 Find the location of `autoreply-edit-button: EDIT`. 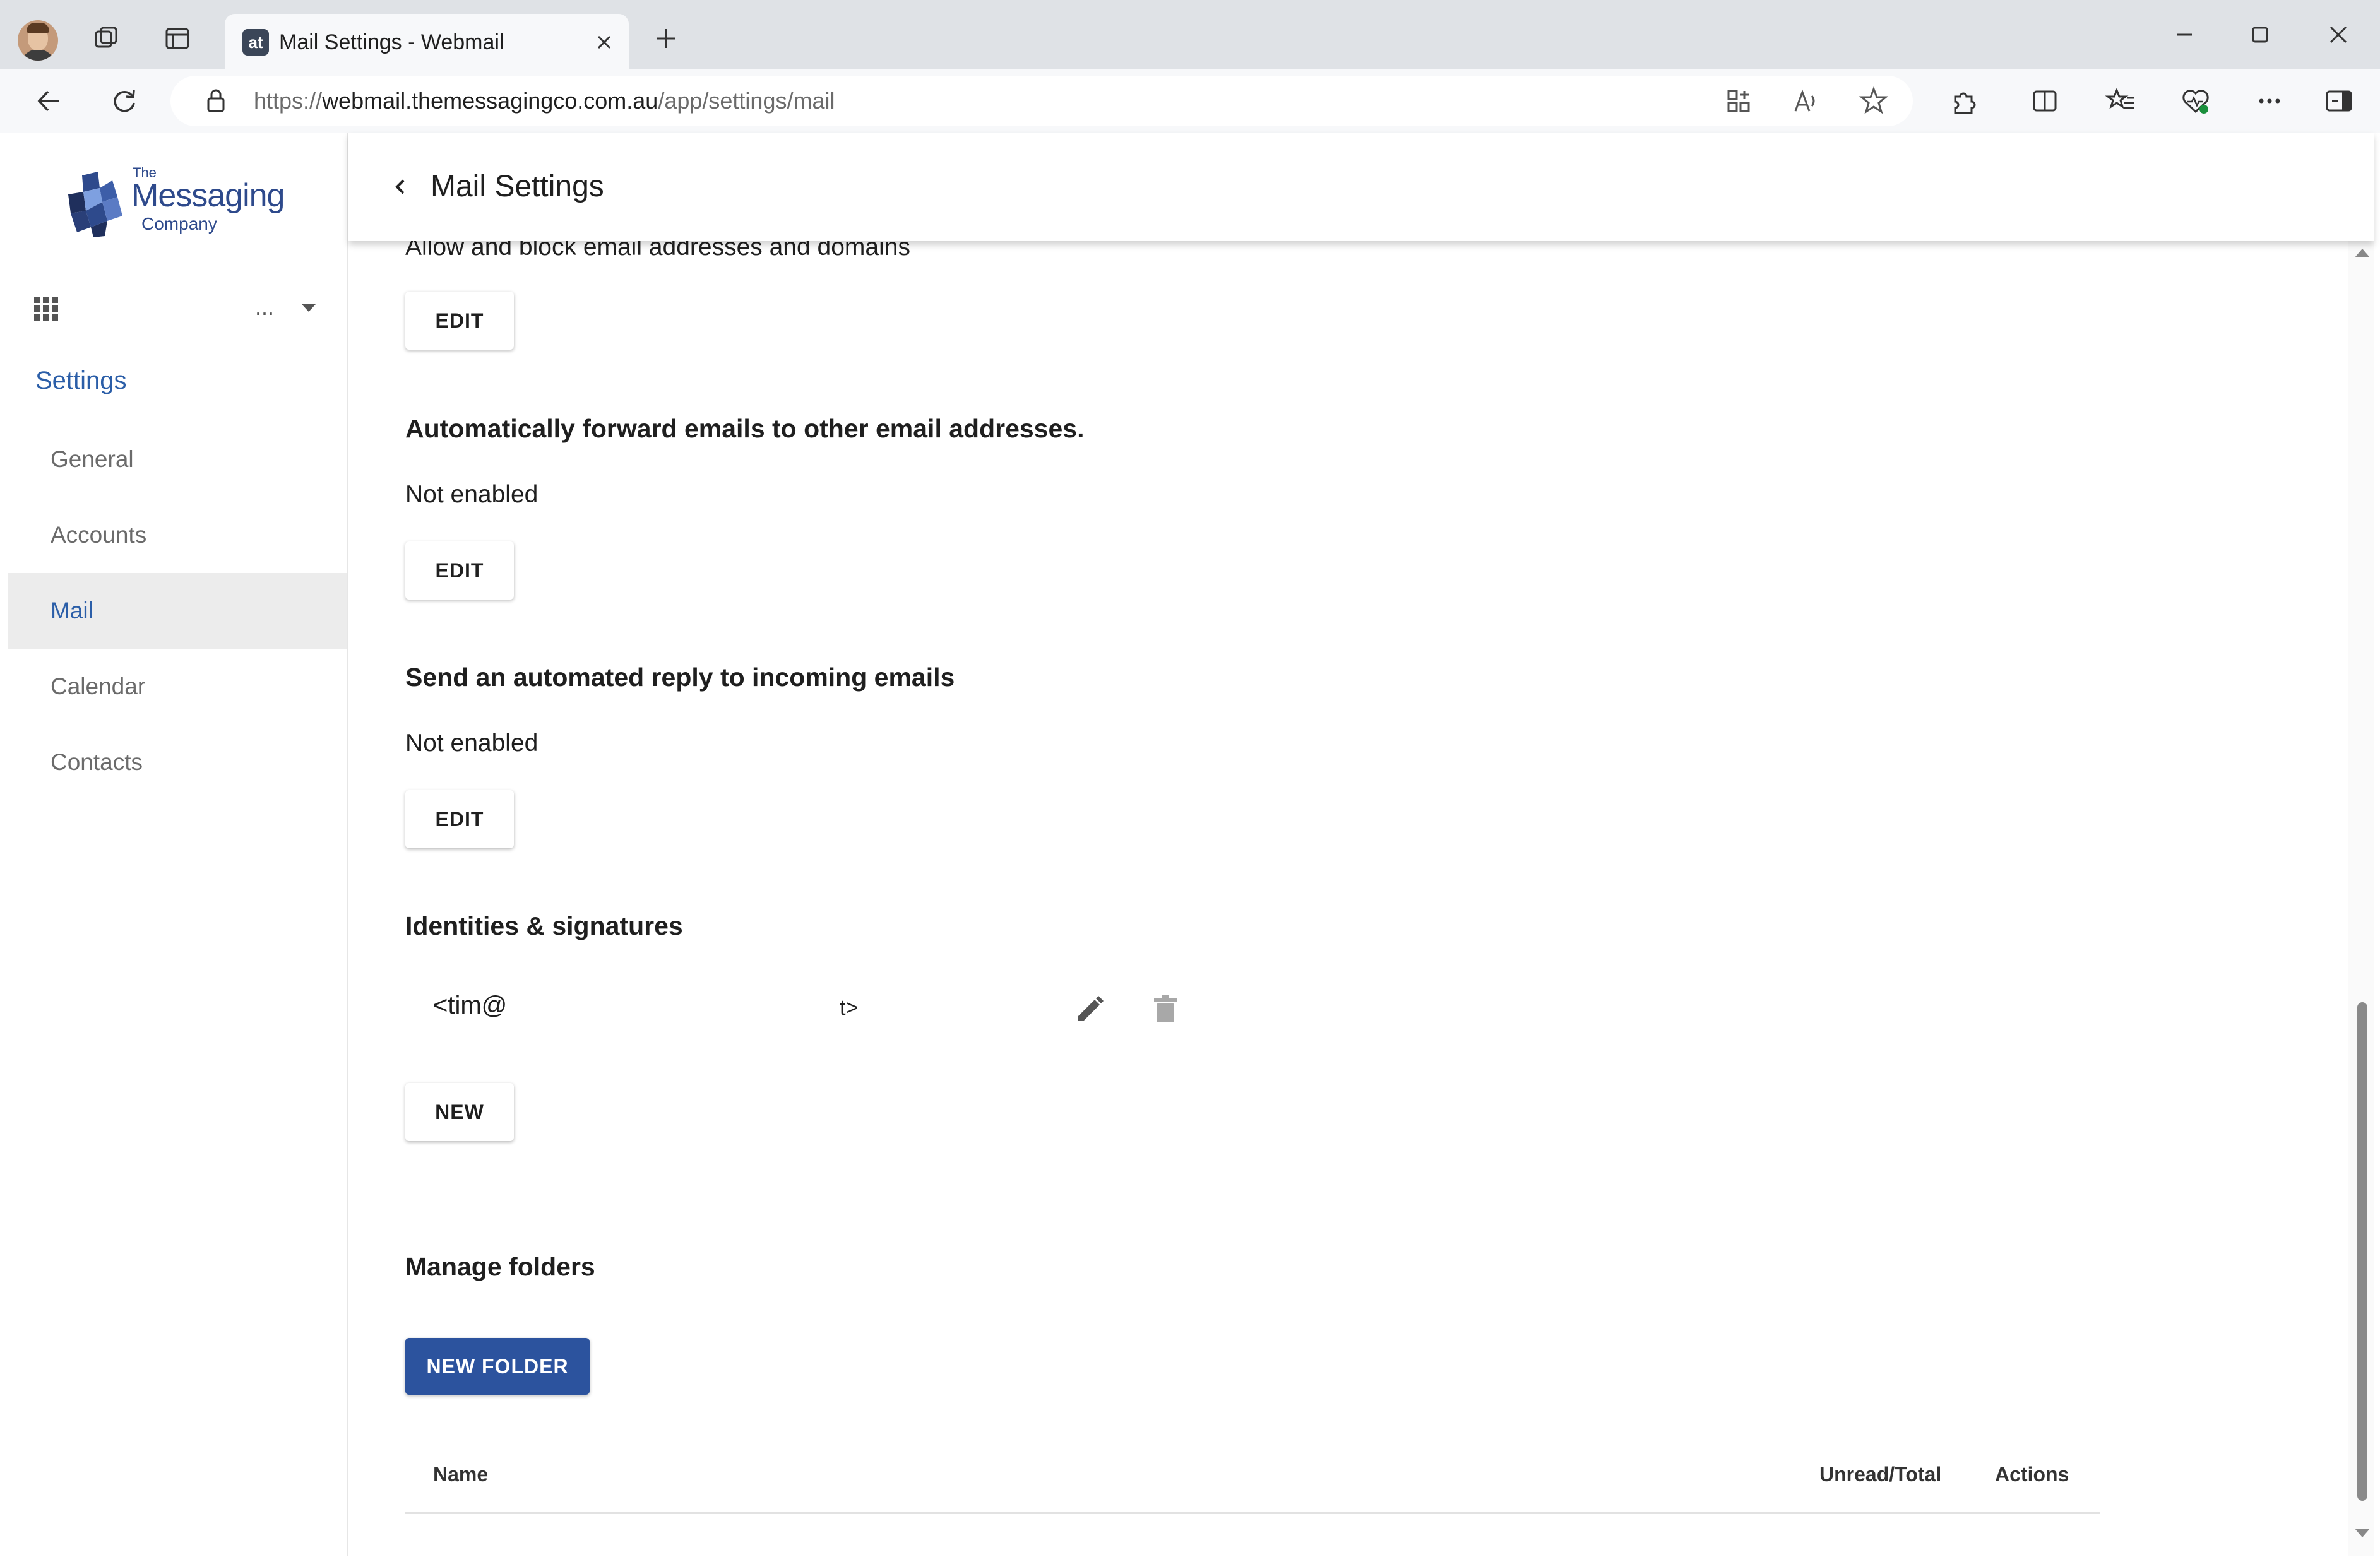

autoreply-edit-button: EDIT is located at coordinates (459, 819).